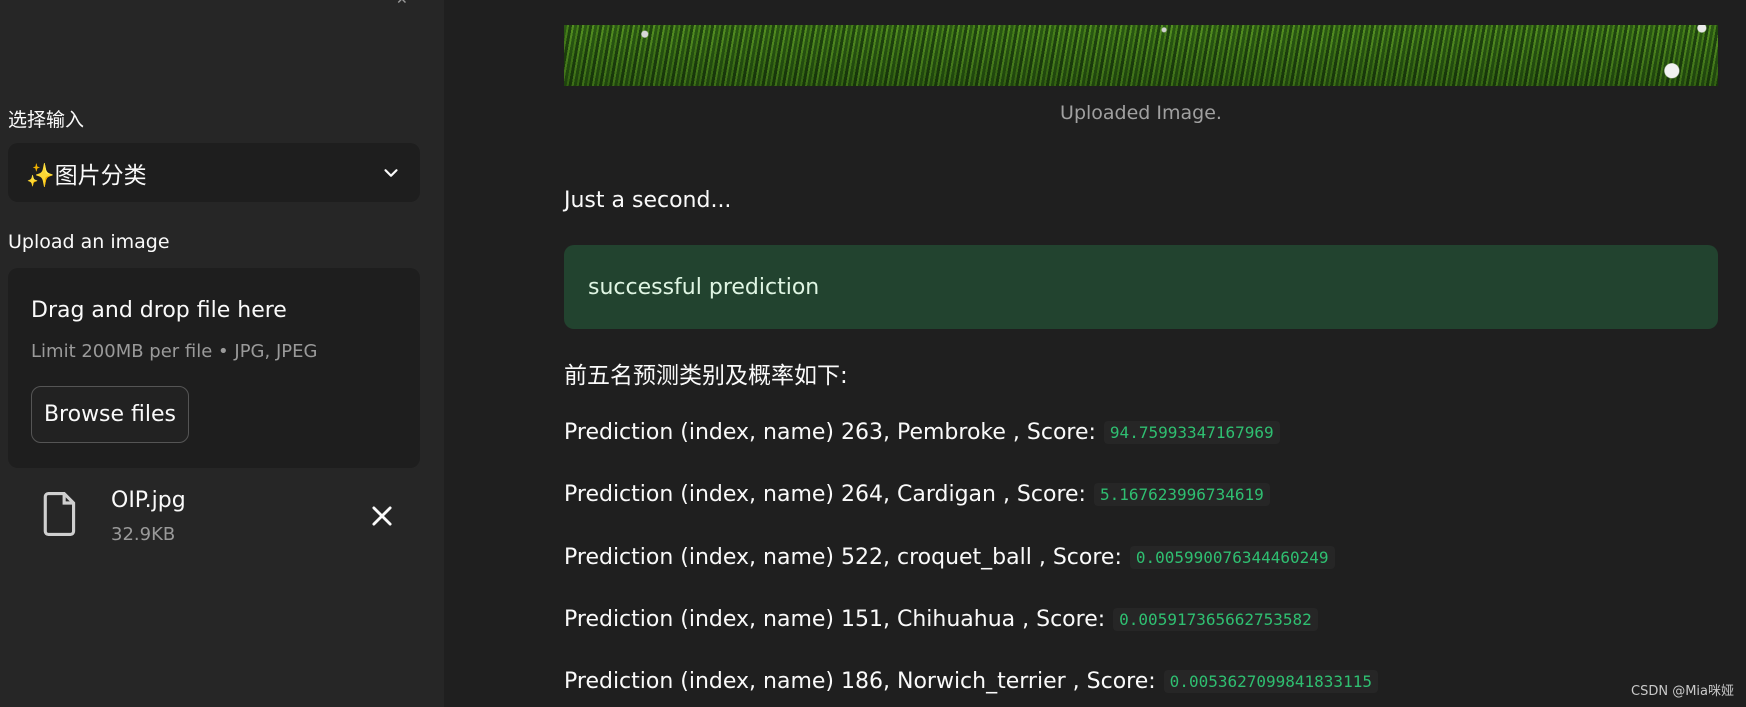  Describe the element at coordinates (1141, 113) in the screenshot. I see `image-caption: Uploaded Image.` at that location.